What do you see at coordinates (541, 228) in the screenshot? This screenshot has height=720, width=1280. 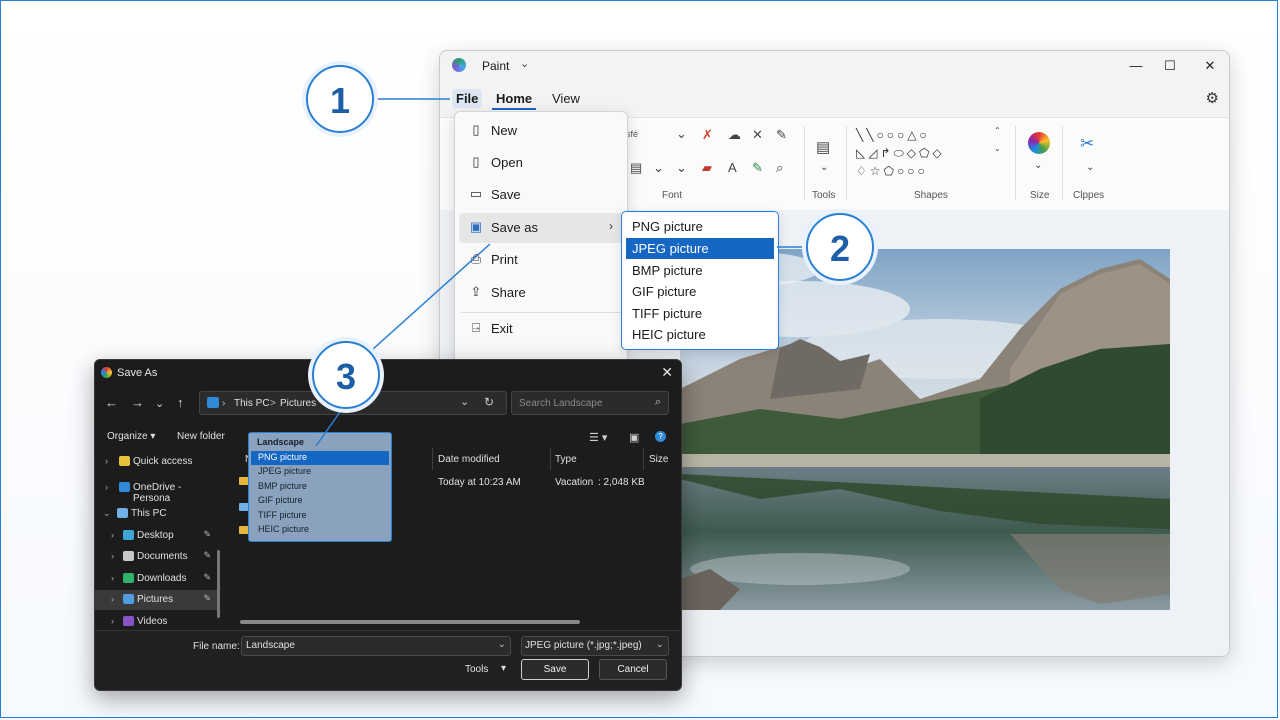 I see `file-menu-save-as: ▣ Save as ›` at bounding box center [541, 228].